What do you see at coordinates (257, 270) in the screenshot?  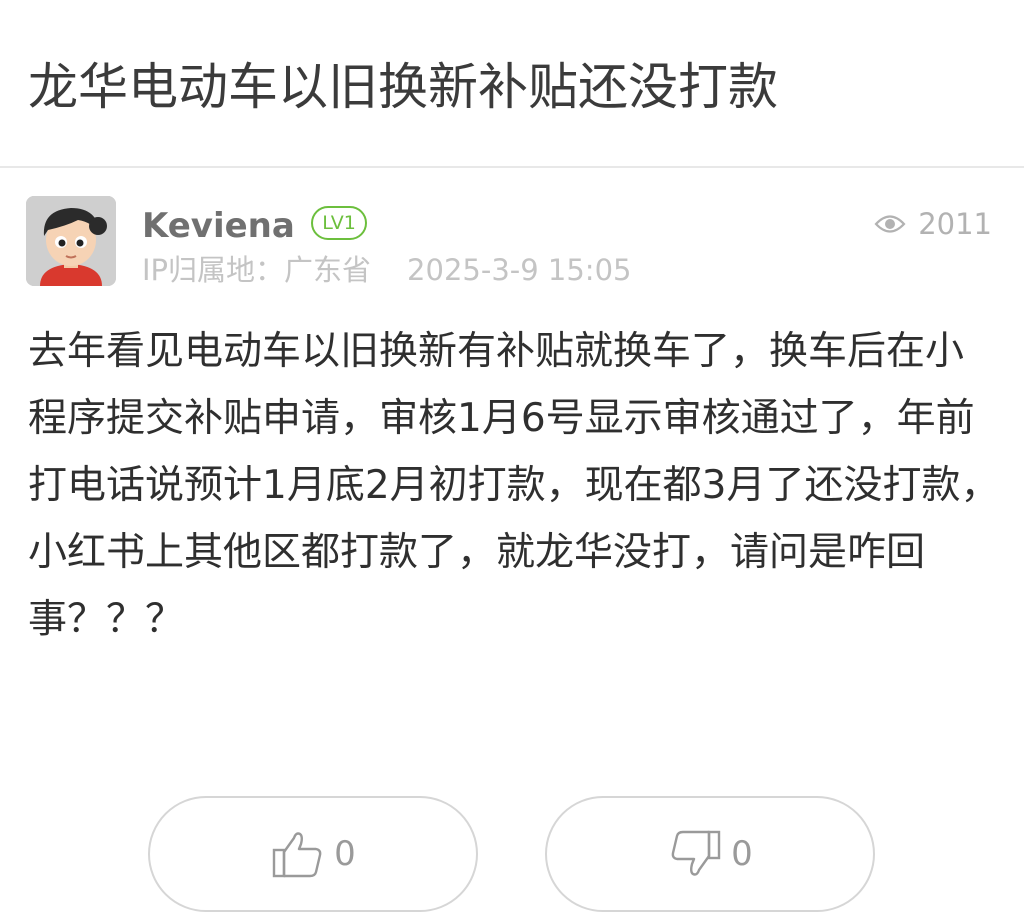 I see `ip-location: IP归属地：广东省` at bounding box center [257, 270].